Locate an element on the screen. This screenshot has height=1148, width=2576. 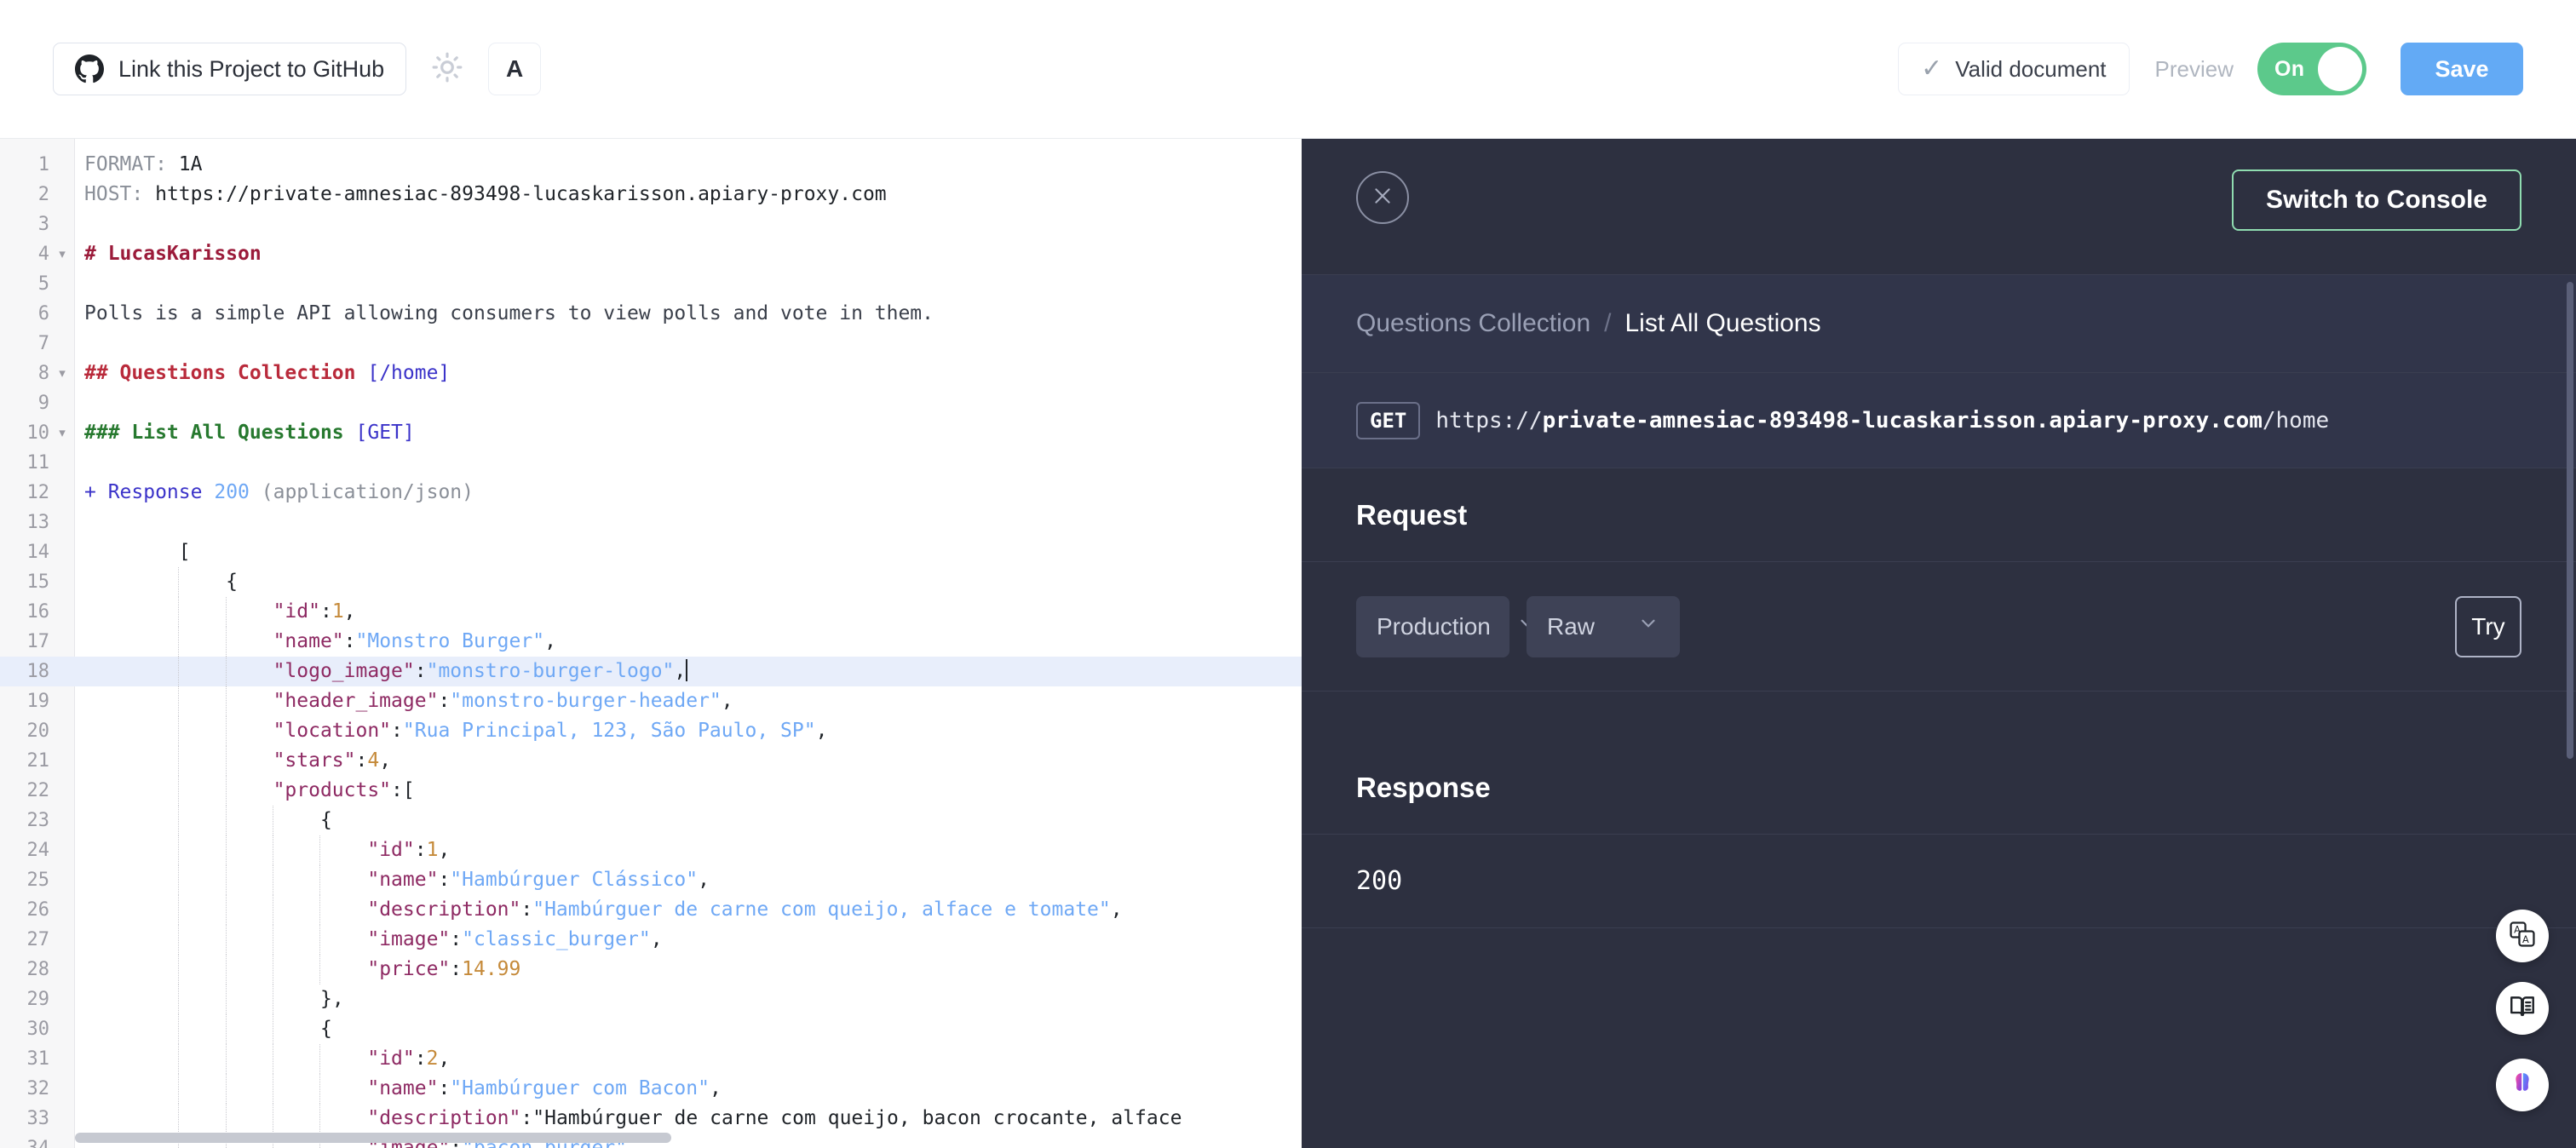
code-line: [ is located at coordinates (133, 552).